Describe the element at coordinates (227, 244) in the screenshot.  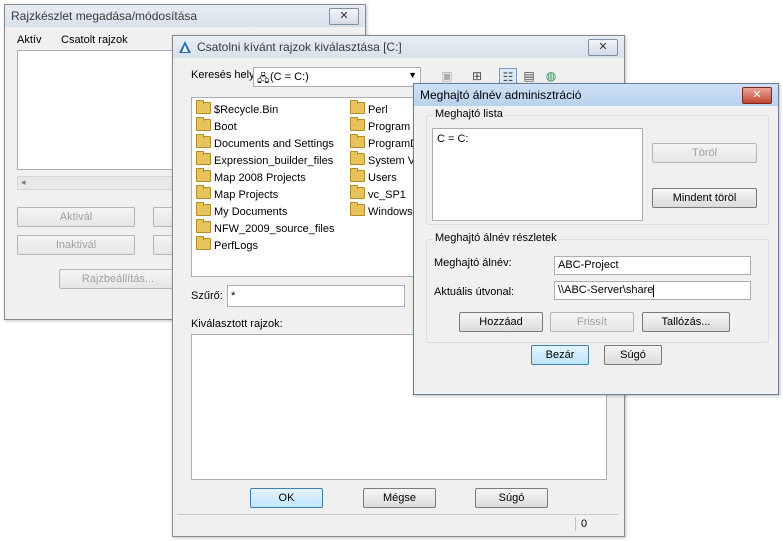
I see `folder-item: PerfLogs` at that location.